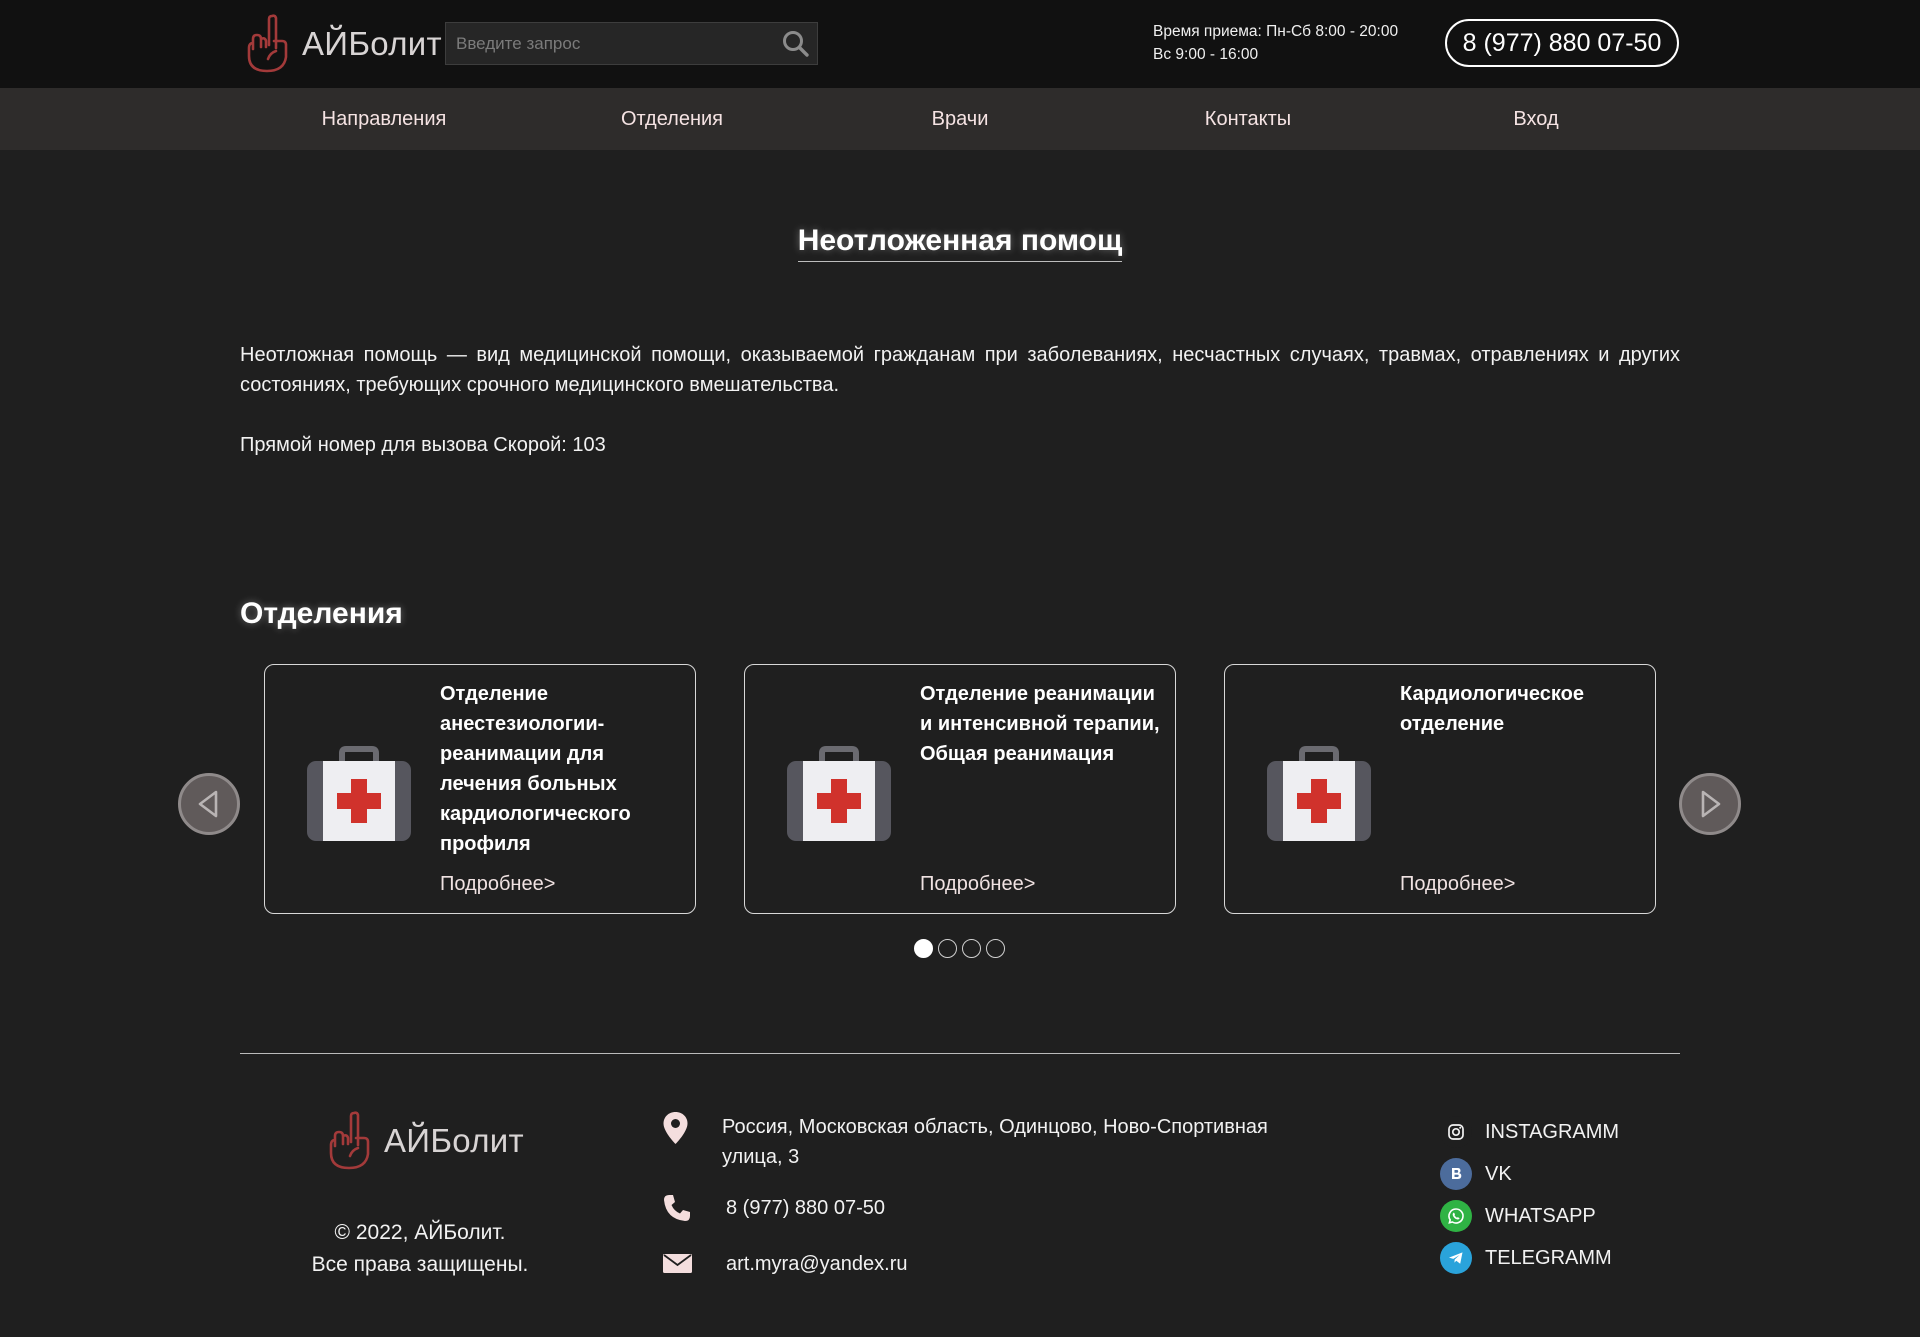  Describe the element at coordinates (420, 1264) in the screenshot. I see `rights-line: Все права защищены.` at that location.